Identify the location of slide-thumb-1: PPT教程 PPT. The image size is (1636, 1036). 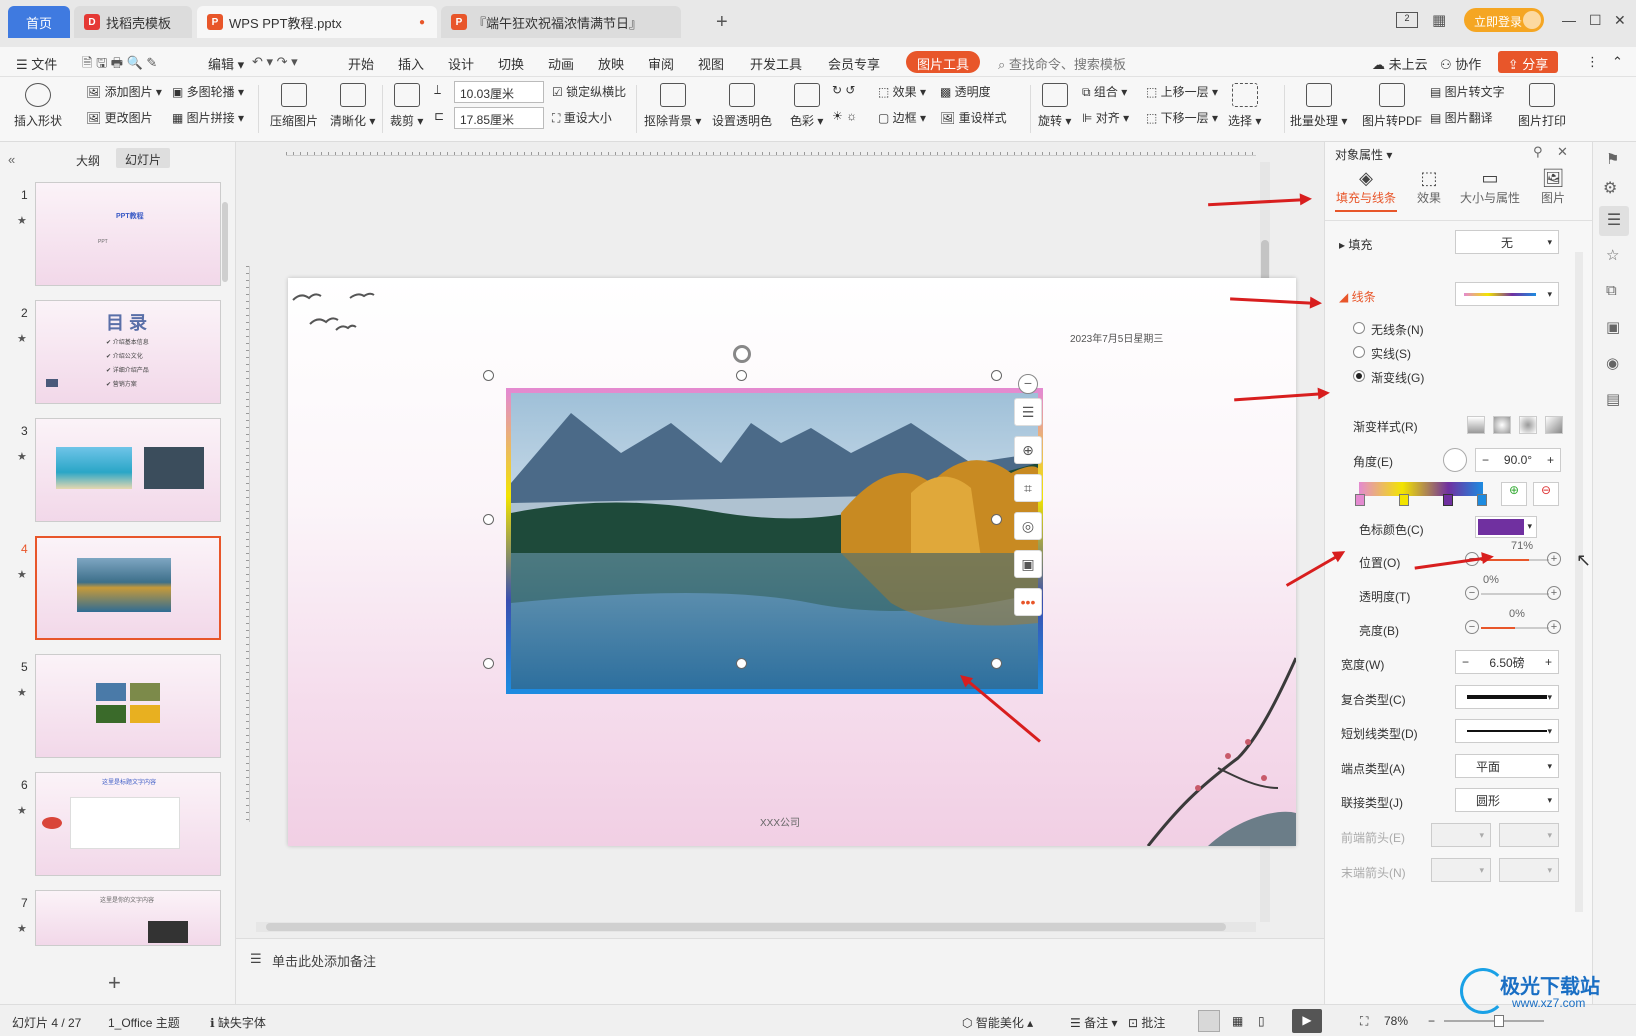
(128, 234).